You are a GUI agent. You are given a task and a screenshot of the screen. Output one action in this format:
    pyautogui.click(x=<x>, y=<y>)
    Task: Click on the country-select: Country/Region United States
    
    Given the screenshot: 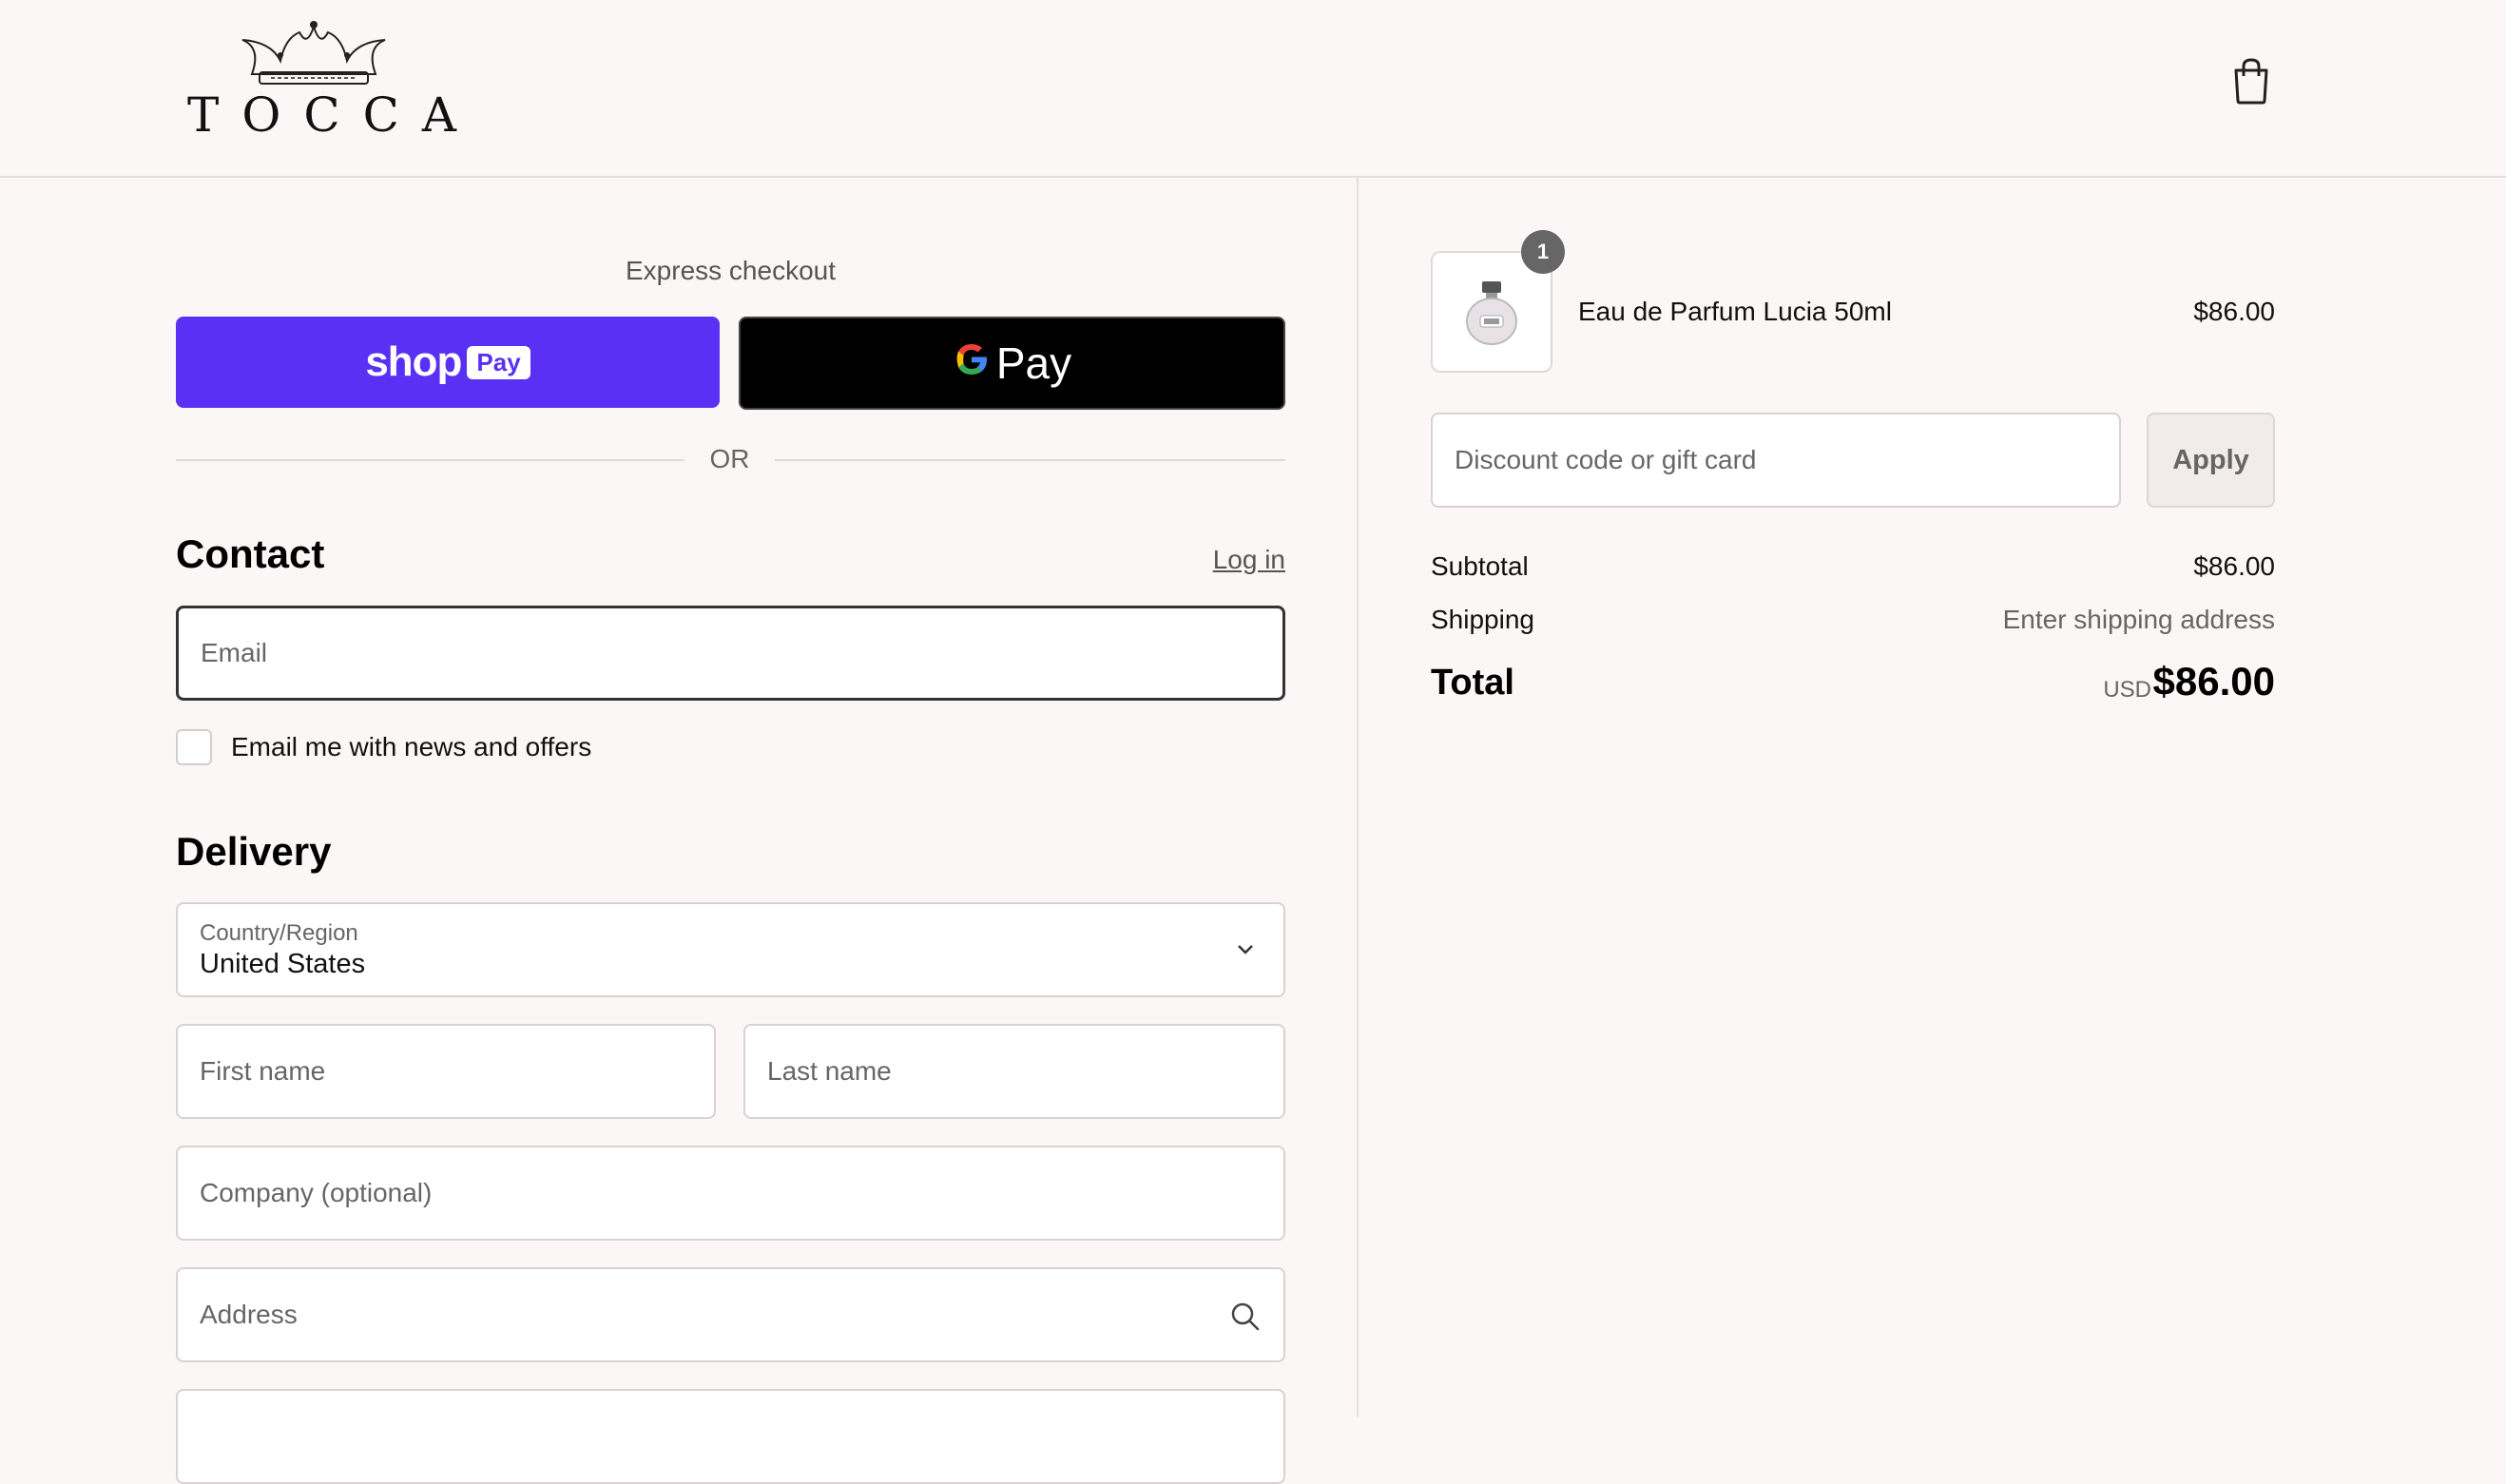 What is the action you would take?
    pyautogui.click(x=730, y=949)
    